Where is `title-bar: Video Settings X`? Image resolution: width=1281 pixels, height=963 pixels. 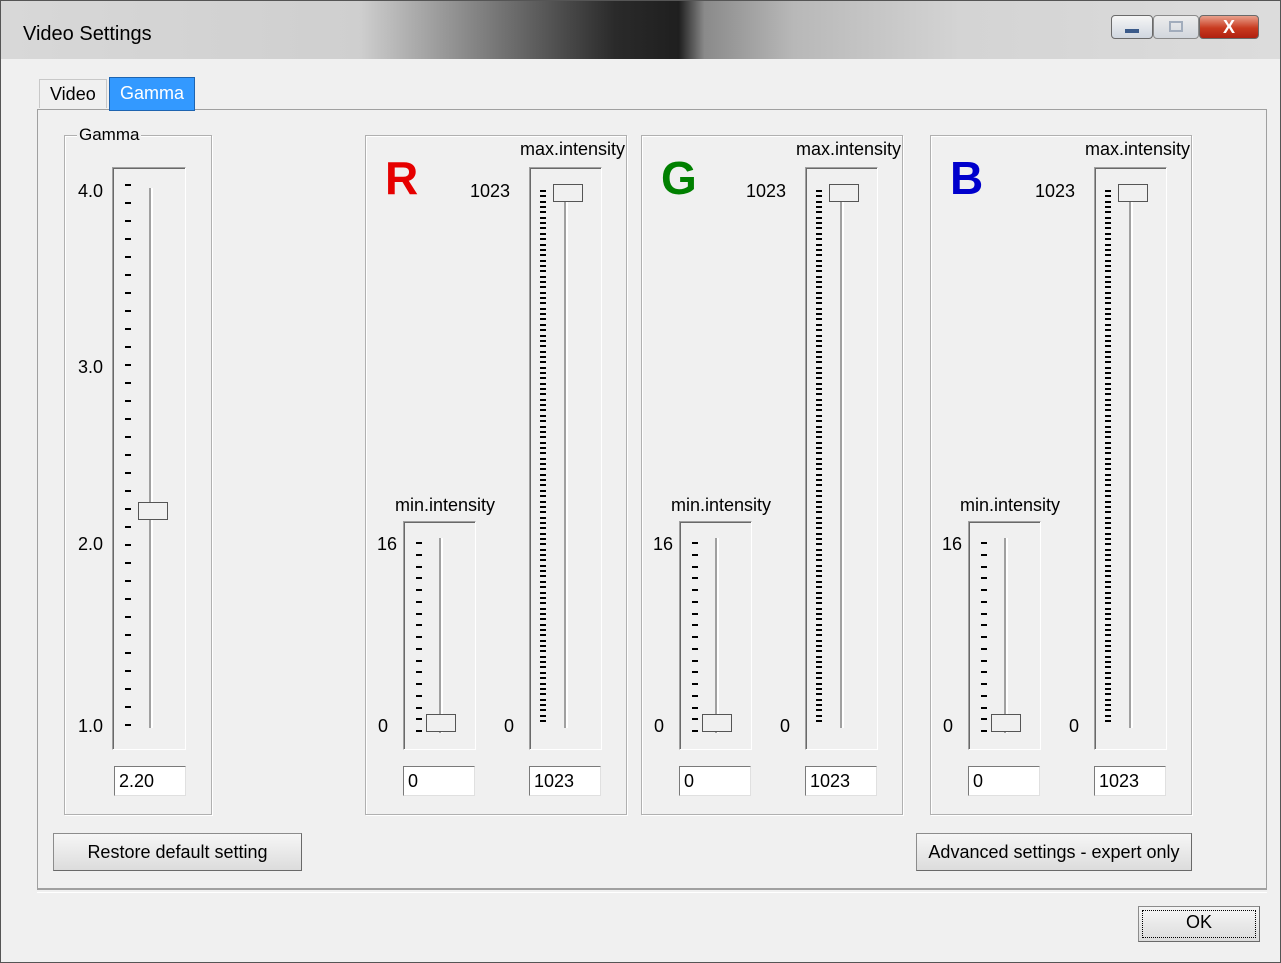
title-bar: Video Settings X is located at coordinates (640, 30).